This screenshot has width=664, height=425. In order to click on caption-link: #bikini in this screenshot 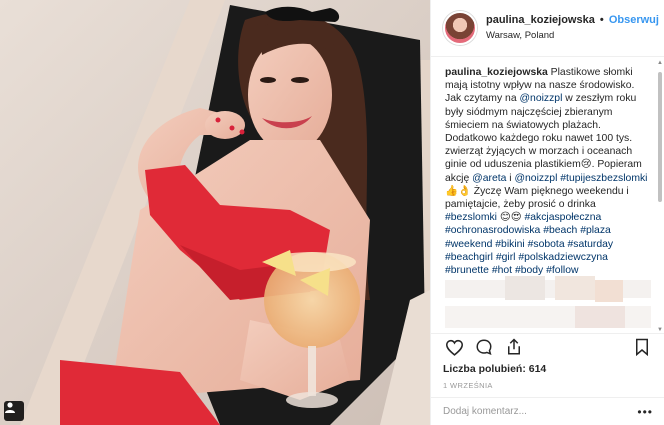, I will do `click(509, 244)`.